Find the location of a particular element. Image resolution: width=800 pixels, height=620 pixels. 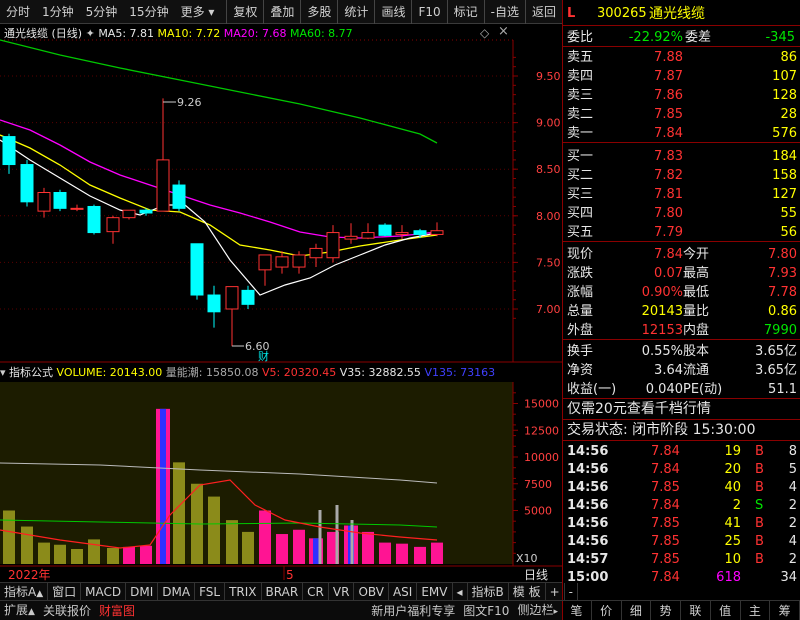

nav-zhu: 主 is located at coordinates (756, 610).